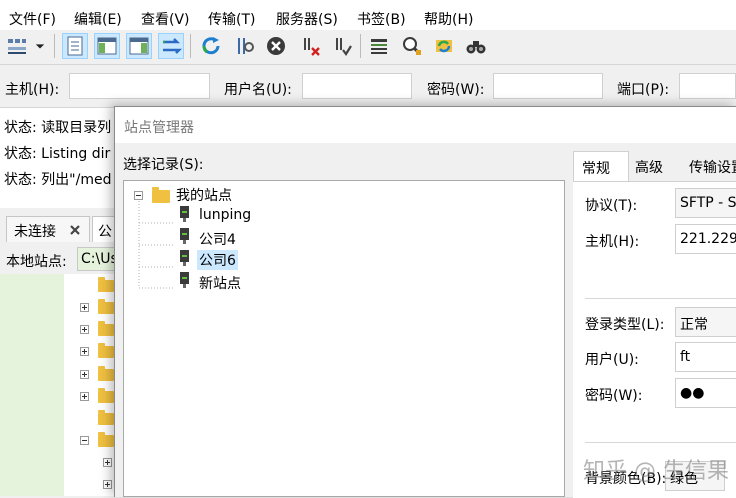  I want to click on tab-disconnected: 未连接, so click(48, 229).